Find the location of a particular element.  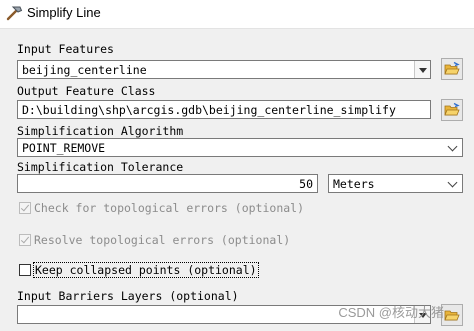

simplification-algorithm-value: POINT_REMOVE is located at coordinates (64, 148).